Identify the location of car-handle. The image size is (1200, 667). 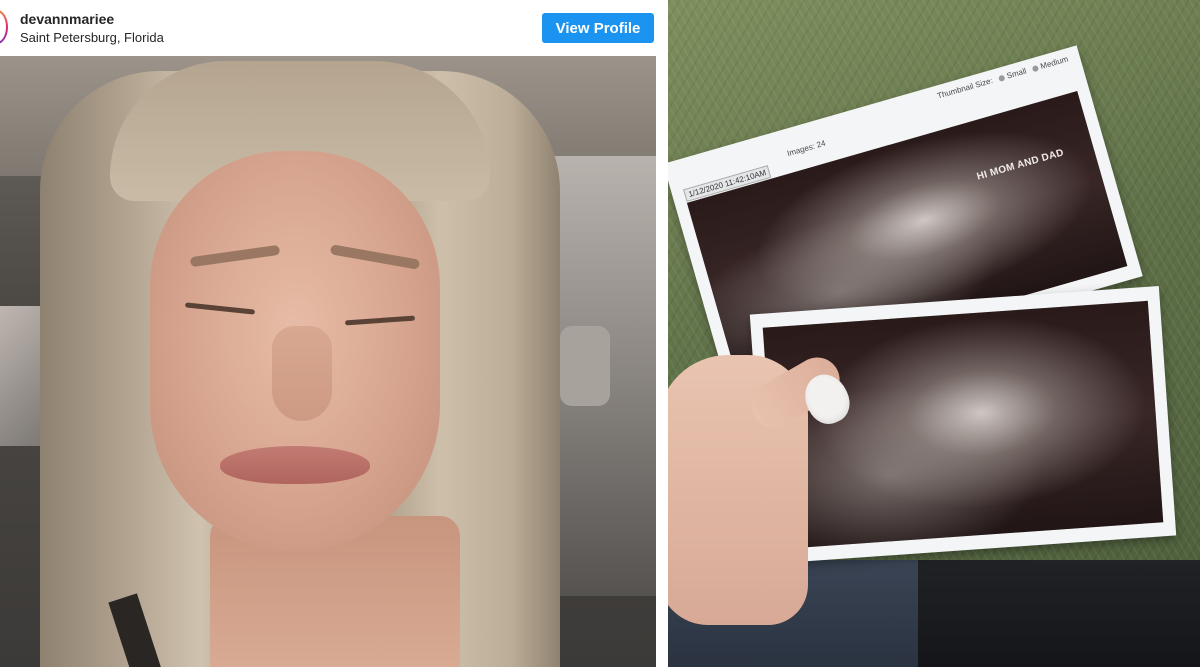
(585, 366).